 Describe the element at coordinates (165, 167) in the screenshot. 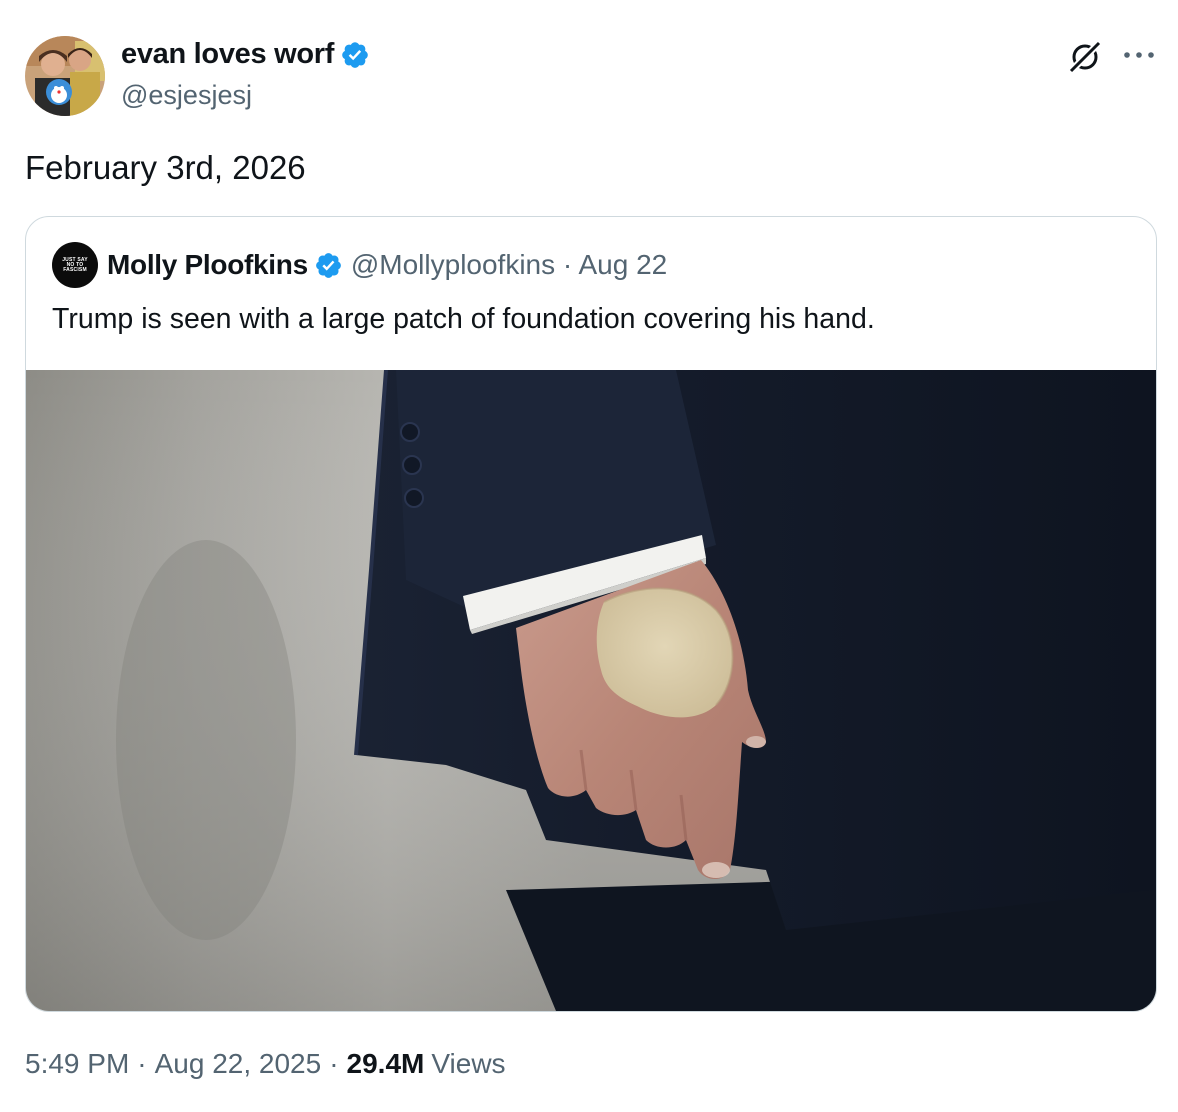

I see `tweet-text: February 3rd, 2026` at that location.